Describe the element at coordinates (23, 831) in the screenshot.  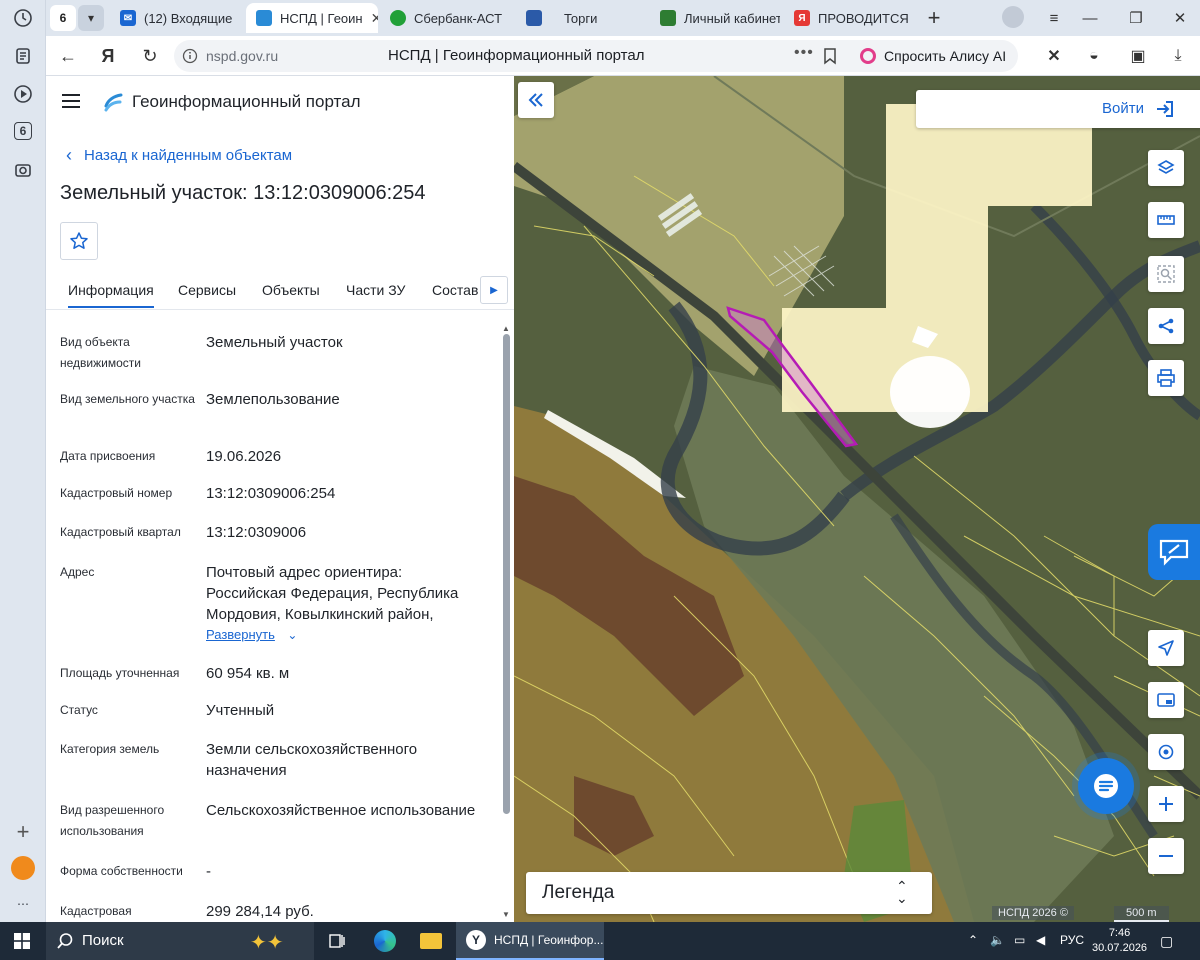
I see `add-panel-icon: +` at that location.